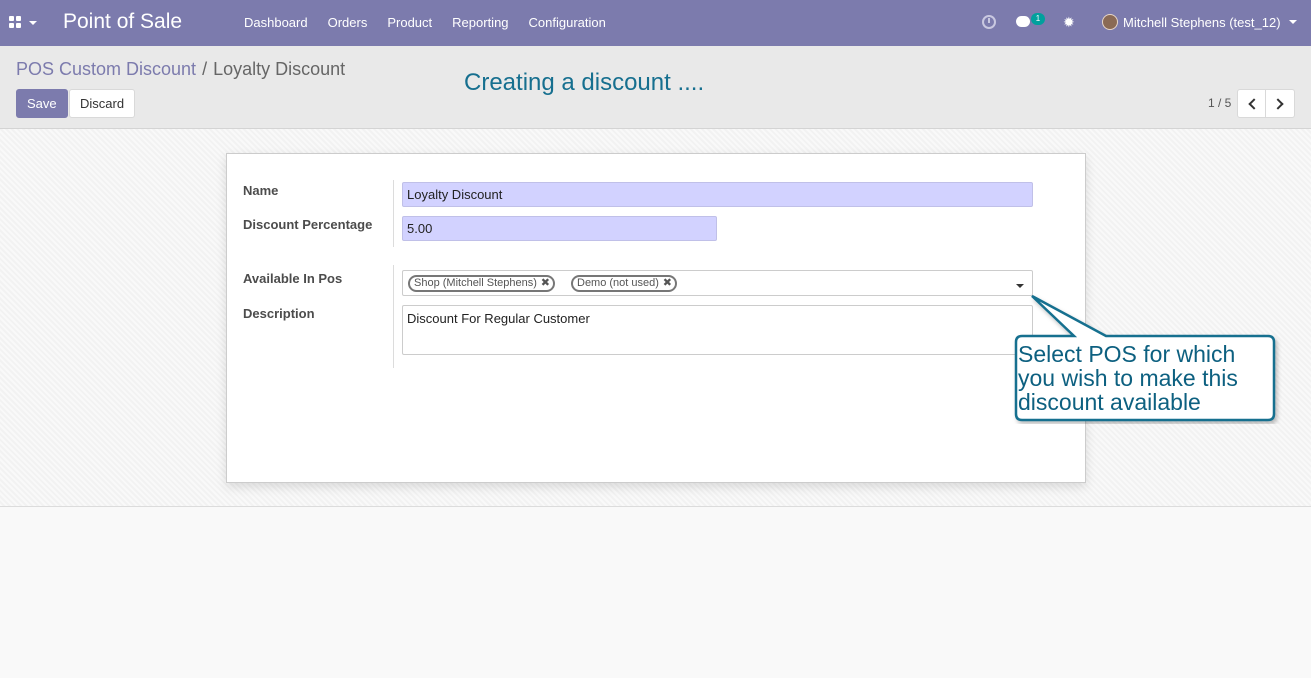 This screenshot has height=678, width=1311. I want to click on breadcrumb-current: Loyalty Discount, so click(279, 69).